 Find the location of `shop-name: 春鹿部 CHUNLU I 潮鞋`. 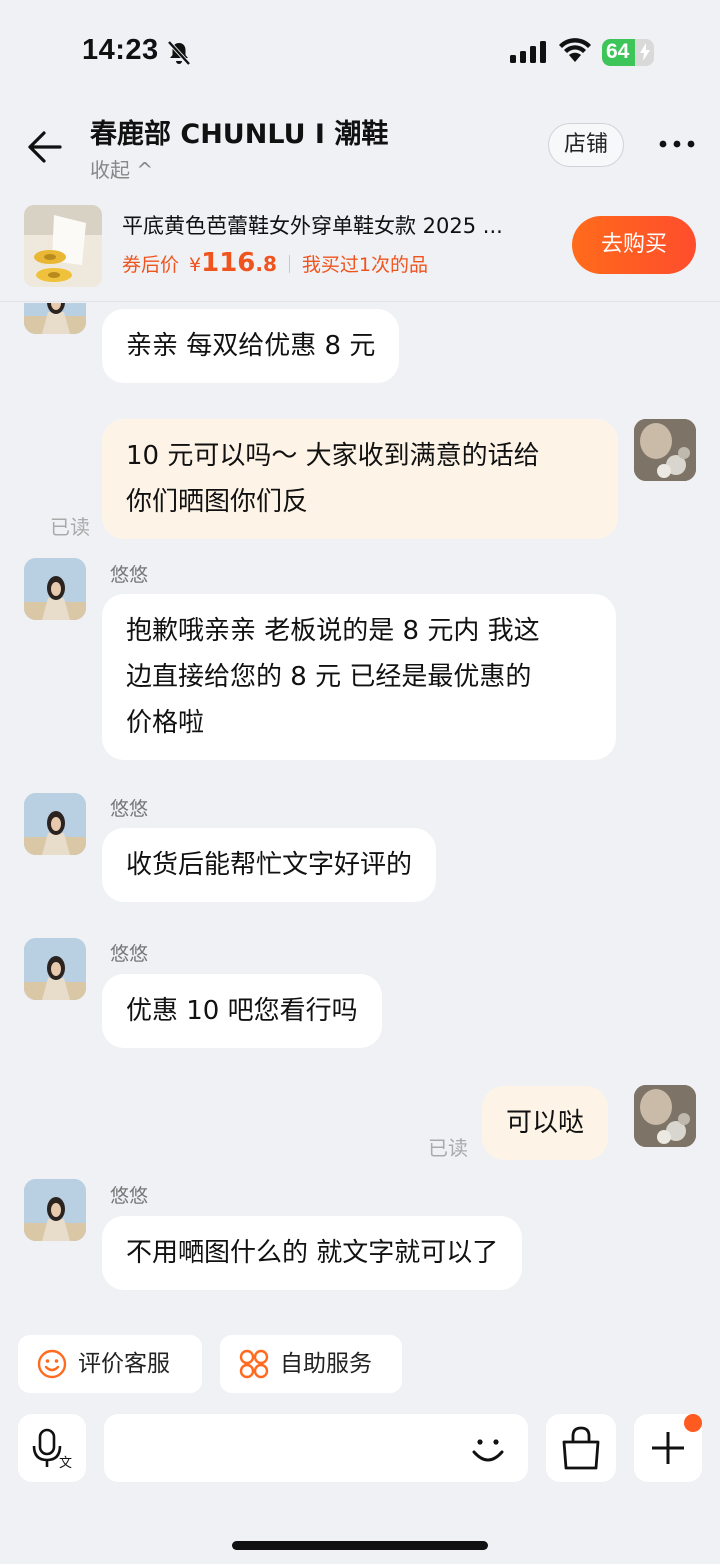

shop-name: 春鹿部 CHUNLU I 潮鞋 is located at coordinates (239, 134).